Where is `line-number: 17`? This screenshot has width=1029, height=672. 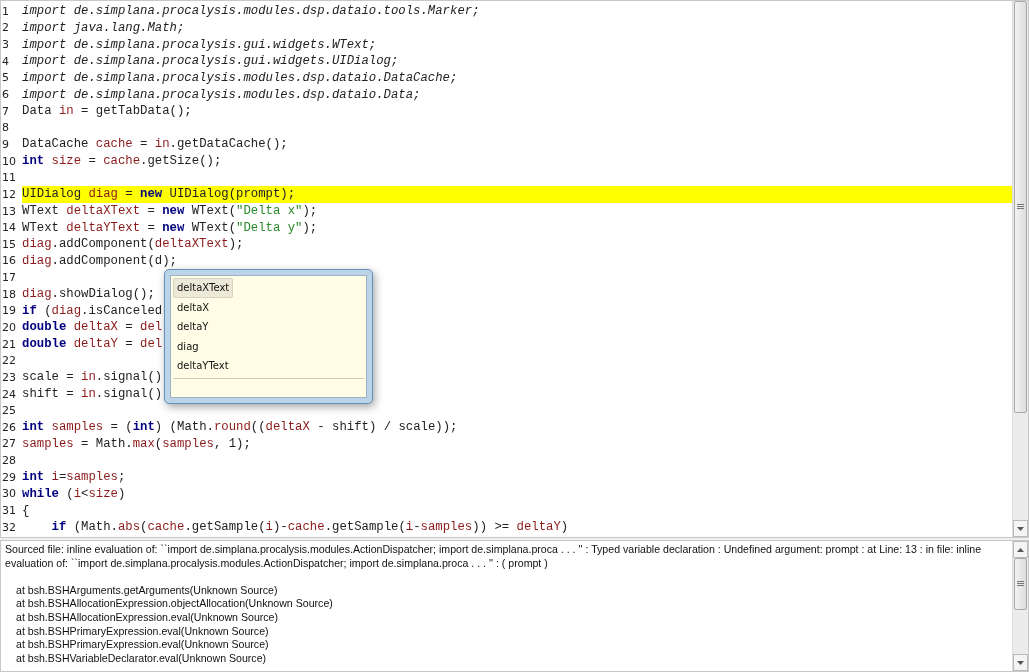 line-number: 17 is located at coordinates (9, 278).